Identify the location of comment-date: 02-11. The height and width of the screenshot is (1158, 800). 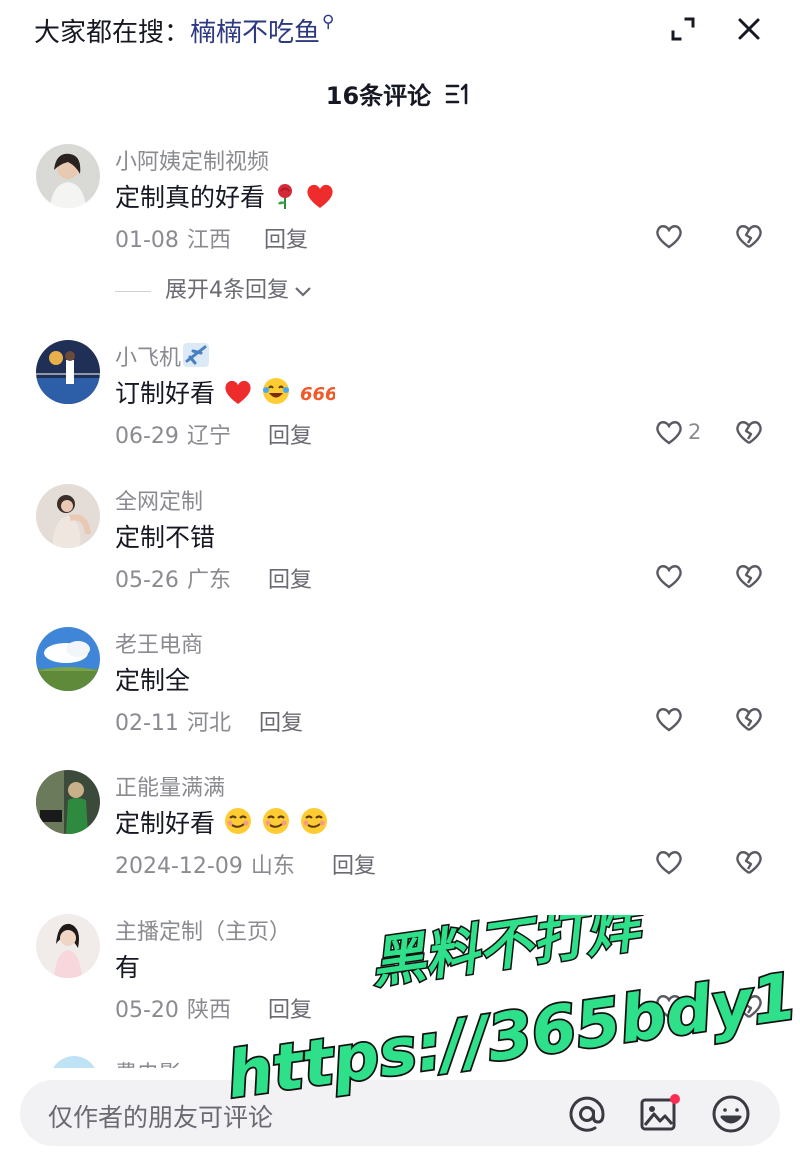
(147, 723).